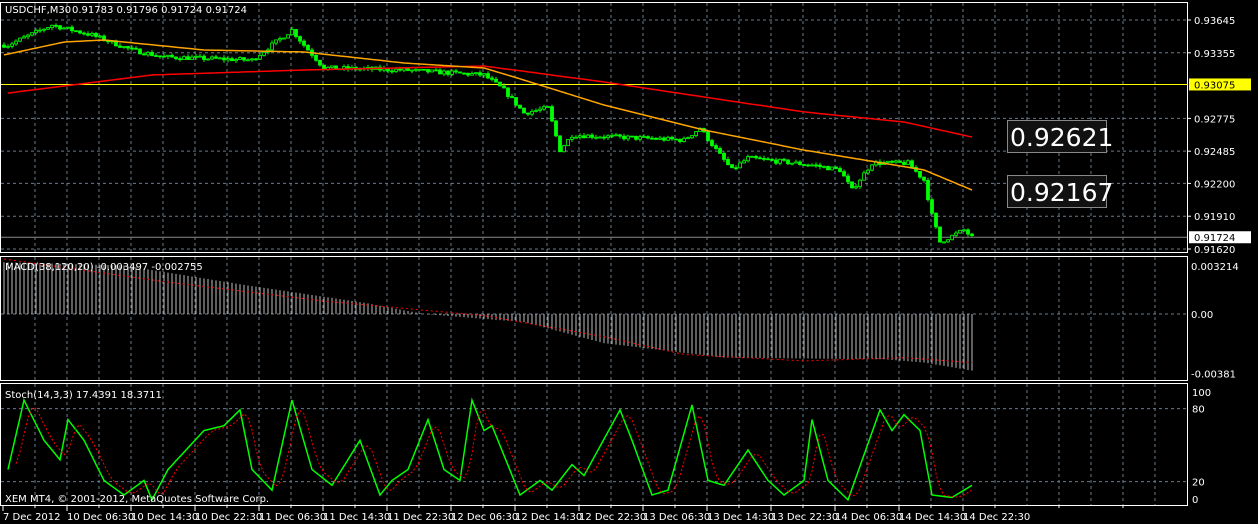  What do you see at coordinates (1198, 483) in the screenshot?
I see `stoch-axis-label: 20` at bounding box center [1198, 483].